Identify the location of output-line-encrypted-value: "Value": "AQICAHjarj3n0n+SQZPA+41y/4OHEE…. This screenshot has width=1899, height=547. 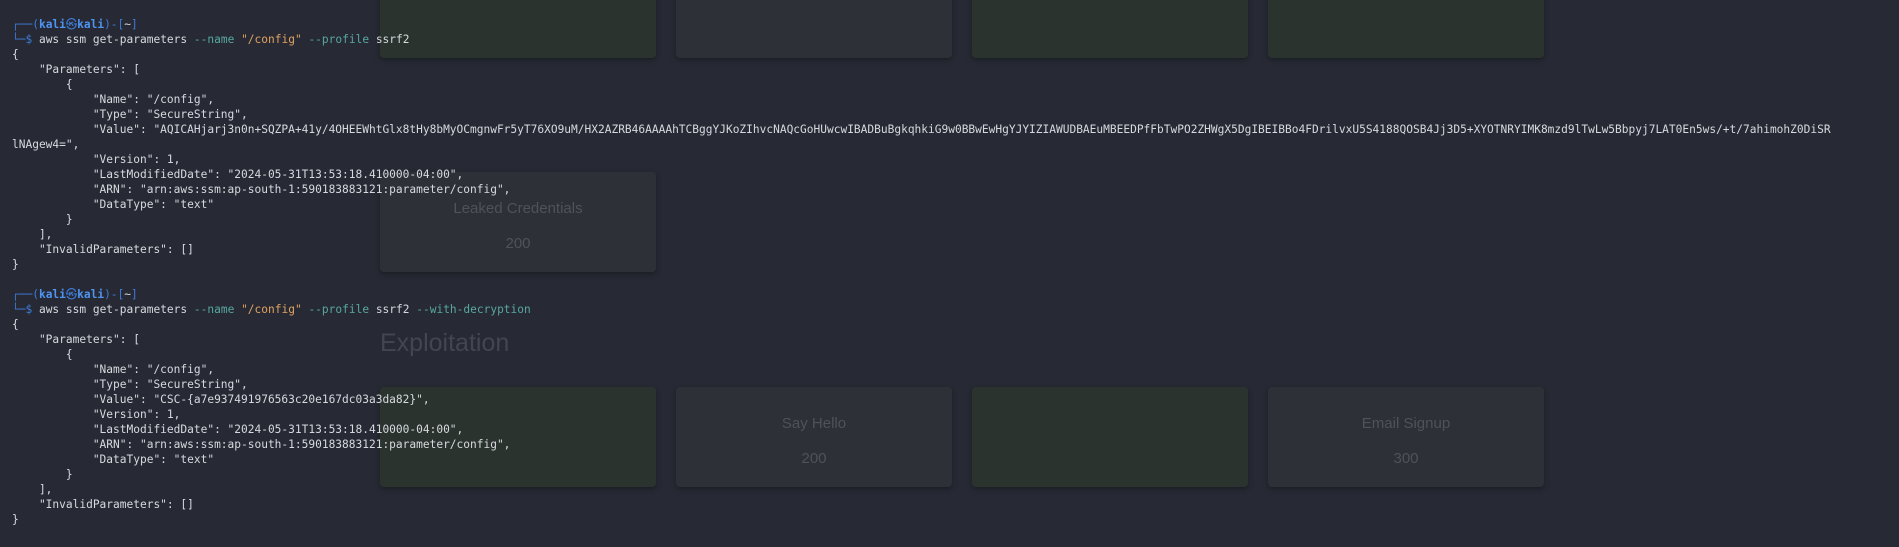
(921, 129).